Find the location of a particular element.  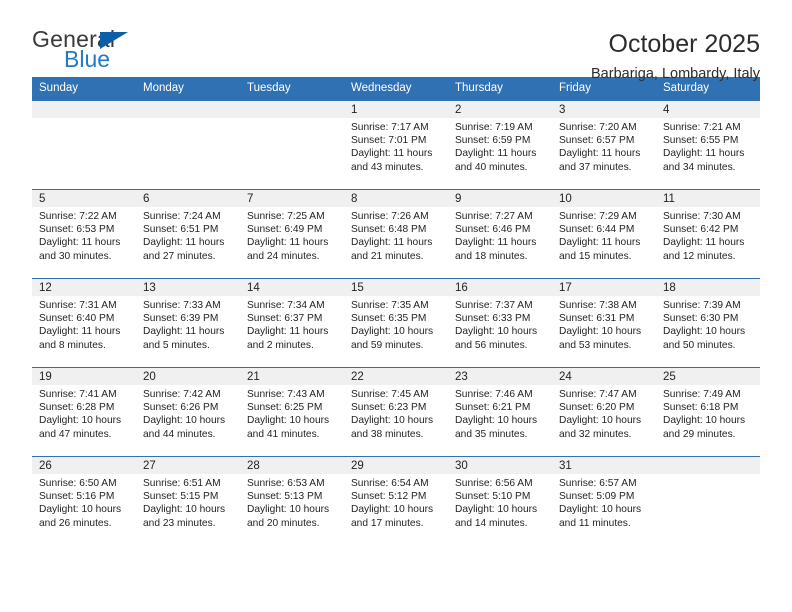

day-cell-empty is located at coordinates (84, 145).